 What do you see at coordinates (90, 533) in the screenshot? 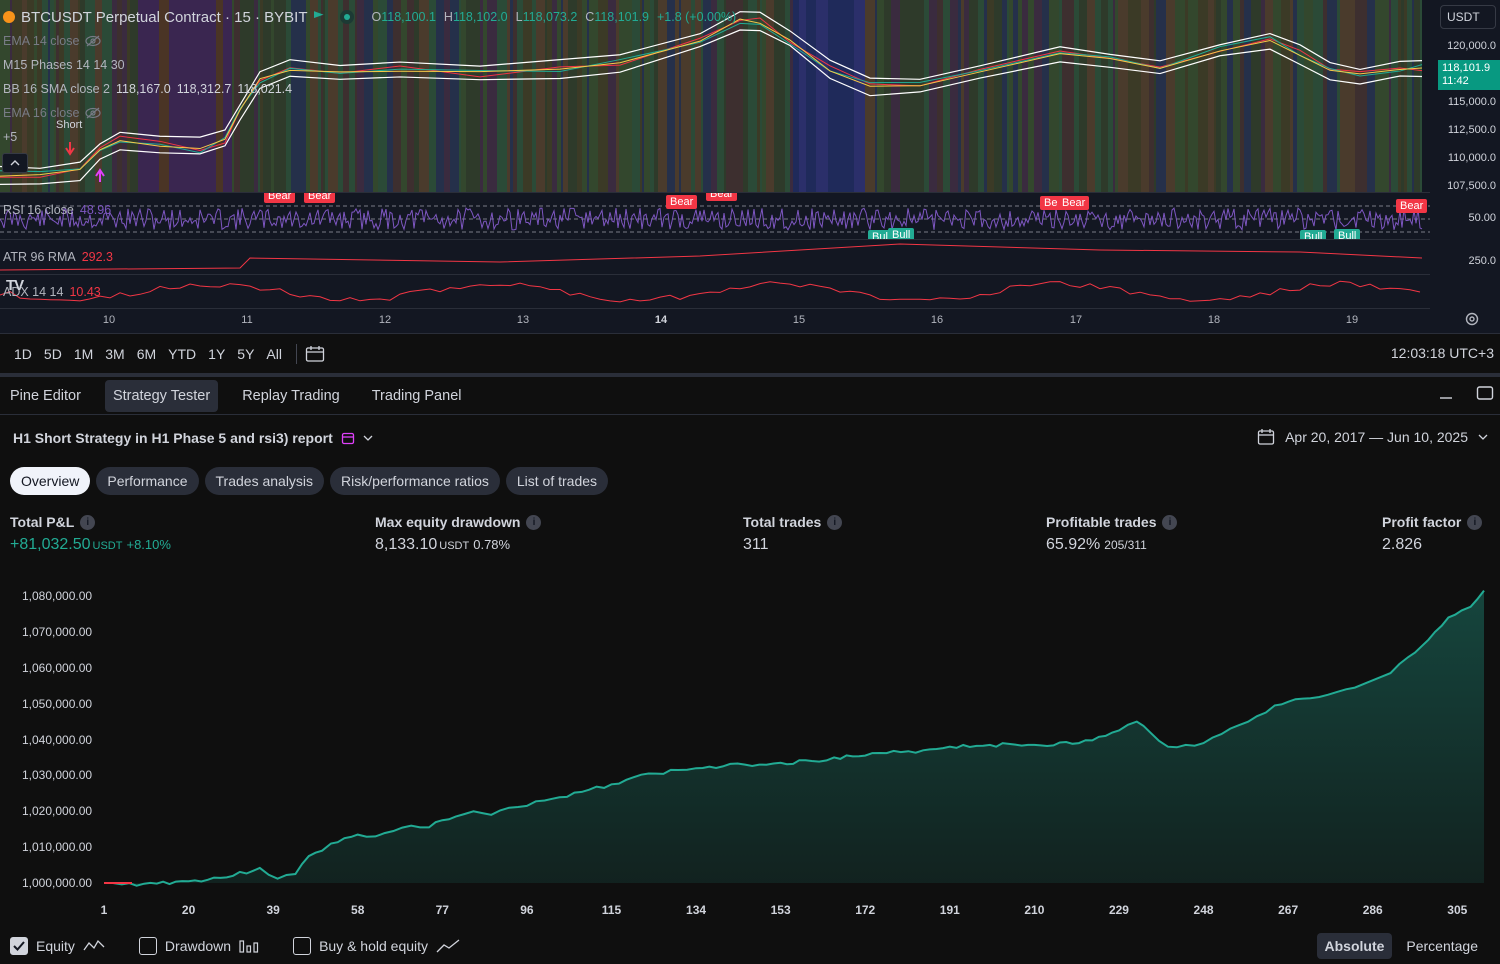
I see `metric-total-pnl: Total P&L i +81,032.50 USDT +8.10%` at bounding box center [90, 533].